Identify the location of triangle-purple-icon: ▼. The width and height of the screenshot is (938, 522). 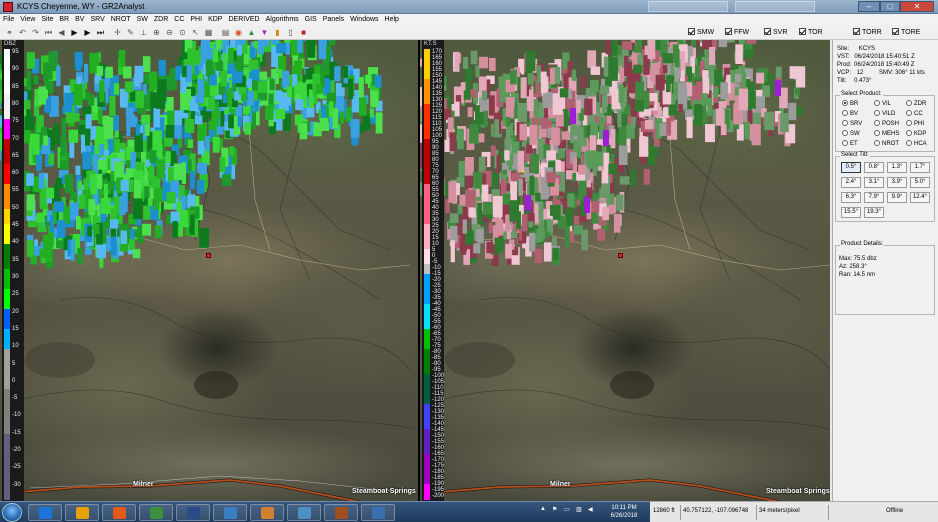
(264, 32).